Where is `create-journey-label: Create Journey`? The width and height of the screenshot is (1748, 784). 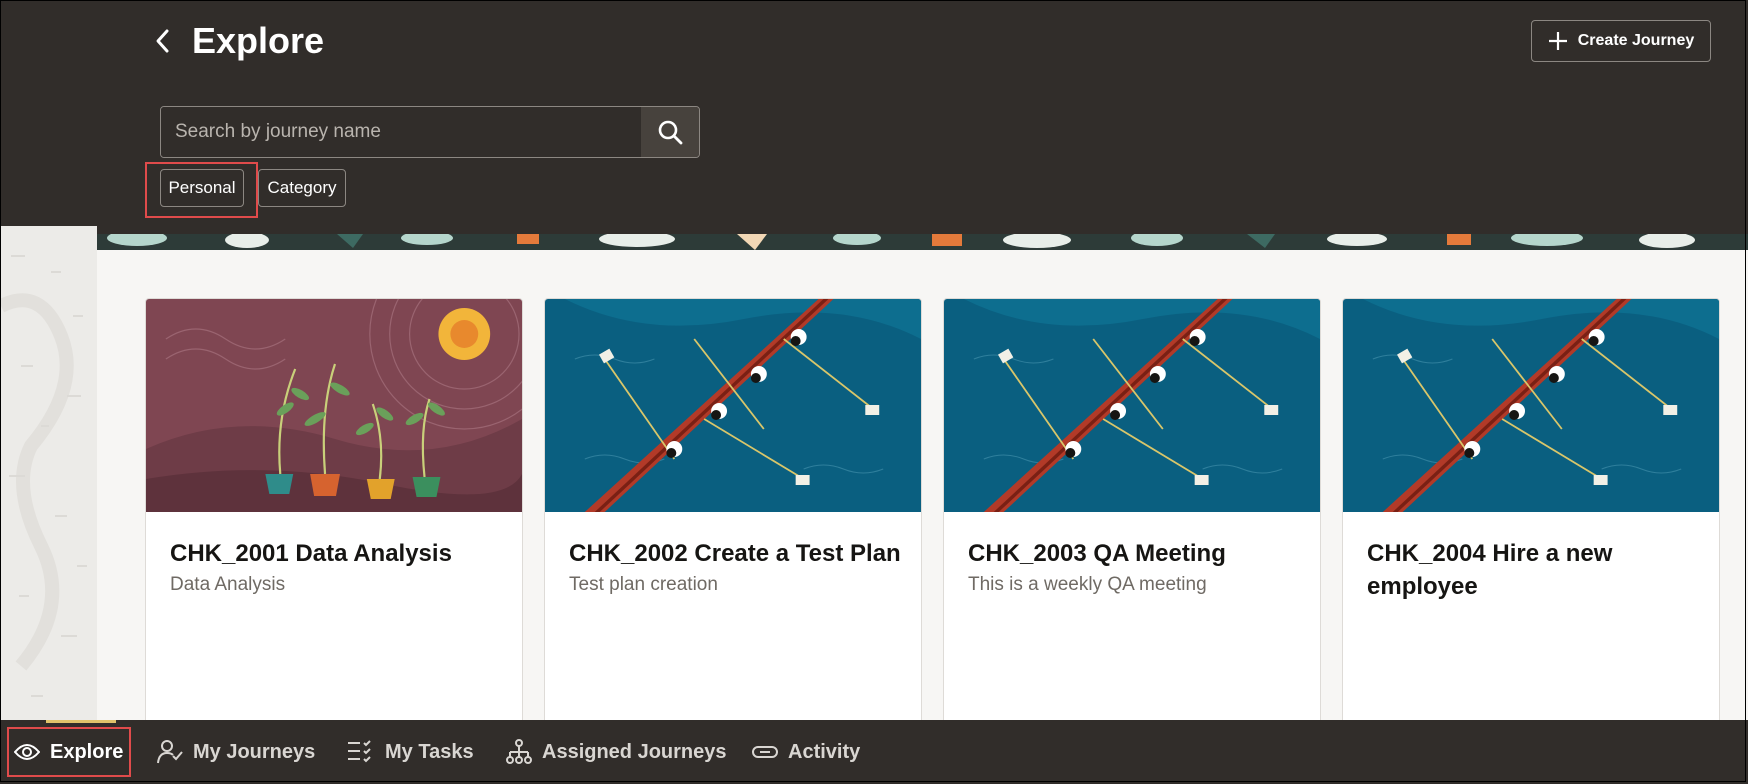
create-journey-label: Create Journey is located at coordinates (1636, 40).